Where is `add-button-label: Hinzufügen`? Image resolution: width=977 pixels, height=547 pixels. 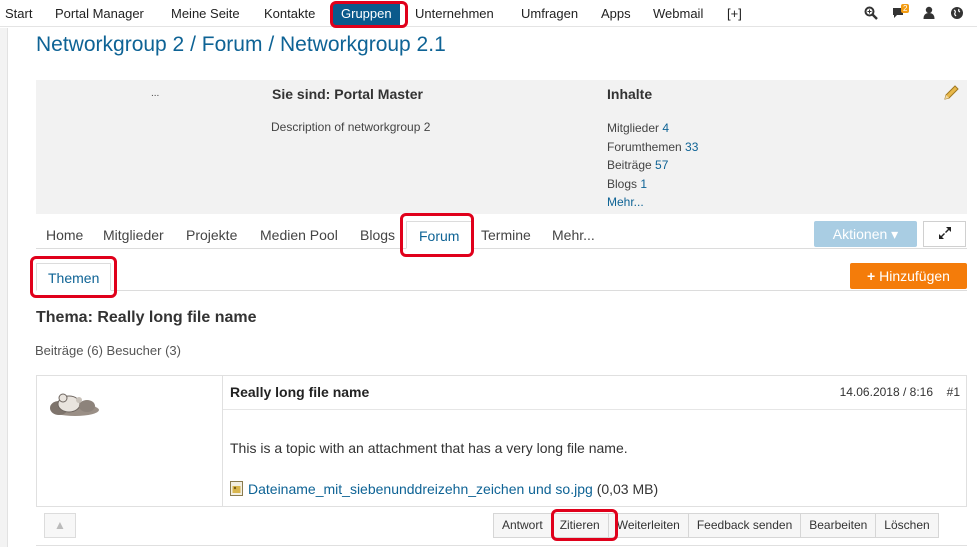 add-button-label: Hinzufügen is located at coordinates (914, 276).